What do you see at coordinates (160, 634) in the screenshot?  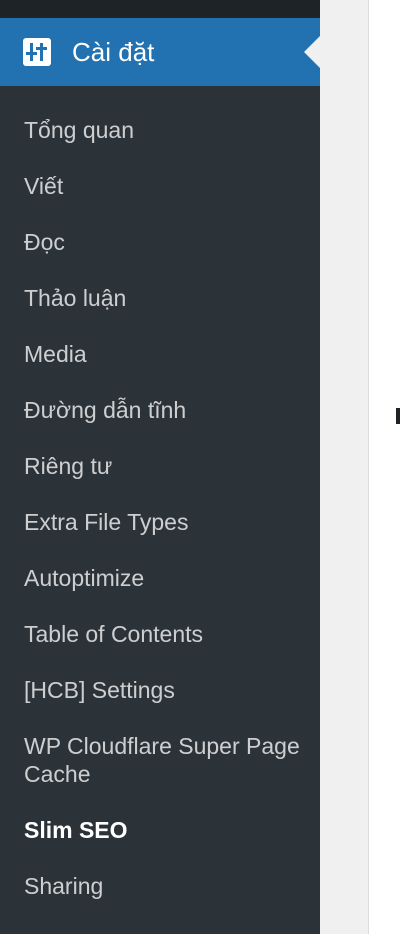 I see `submenu-item-table-of-contents: Table of Contents` at bounding box center [160, 634].